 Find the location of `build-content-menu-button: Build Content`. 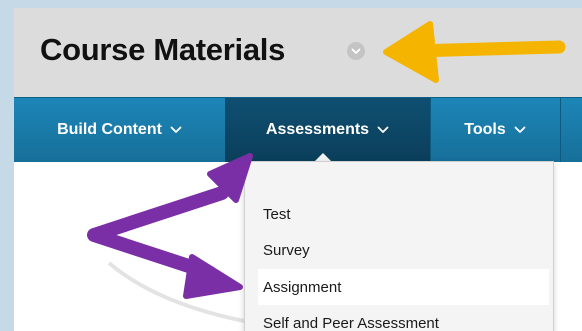

build-content-menu-button: Build Content is located at coordinates (119, 130).